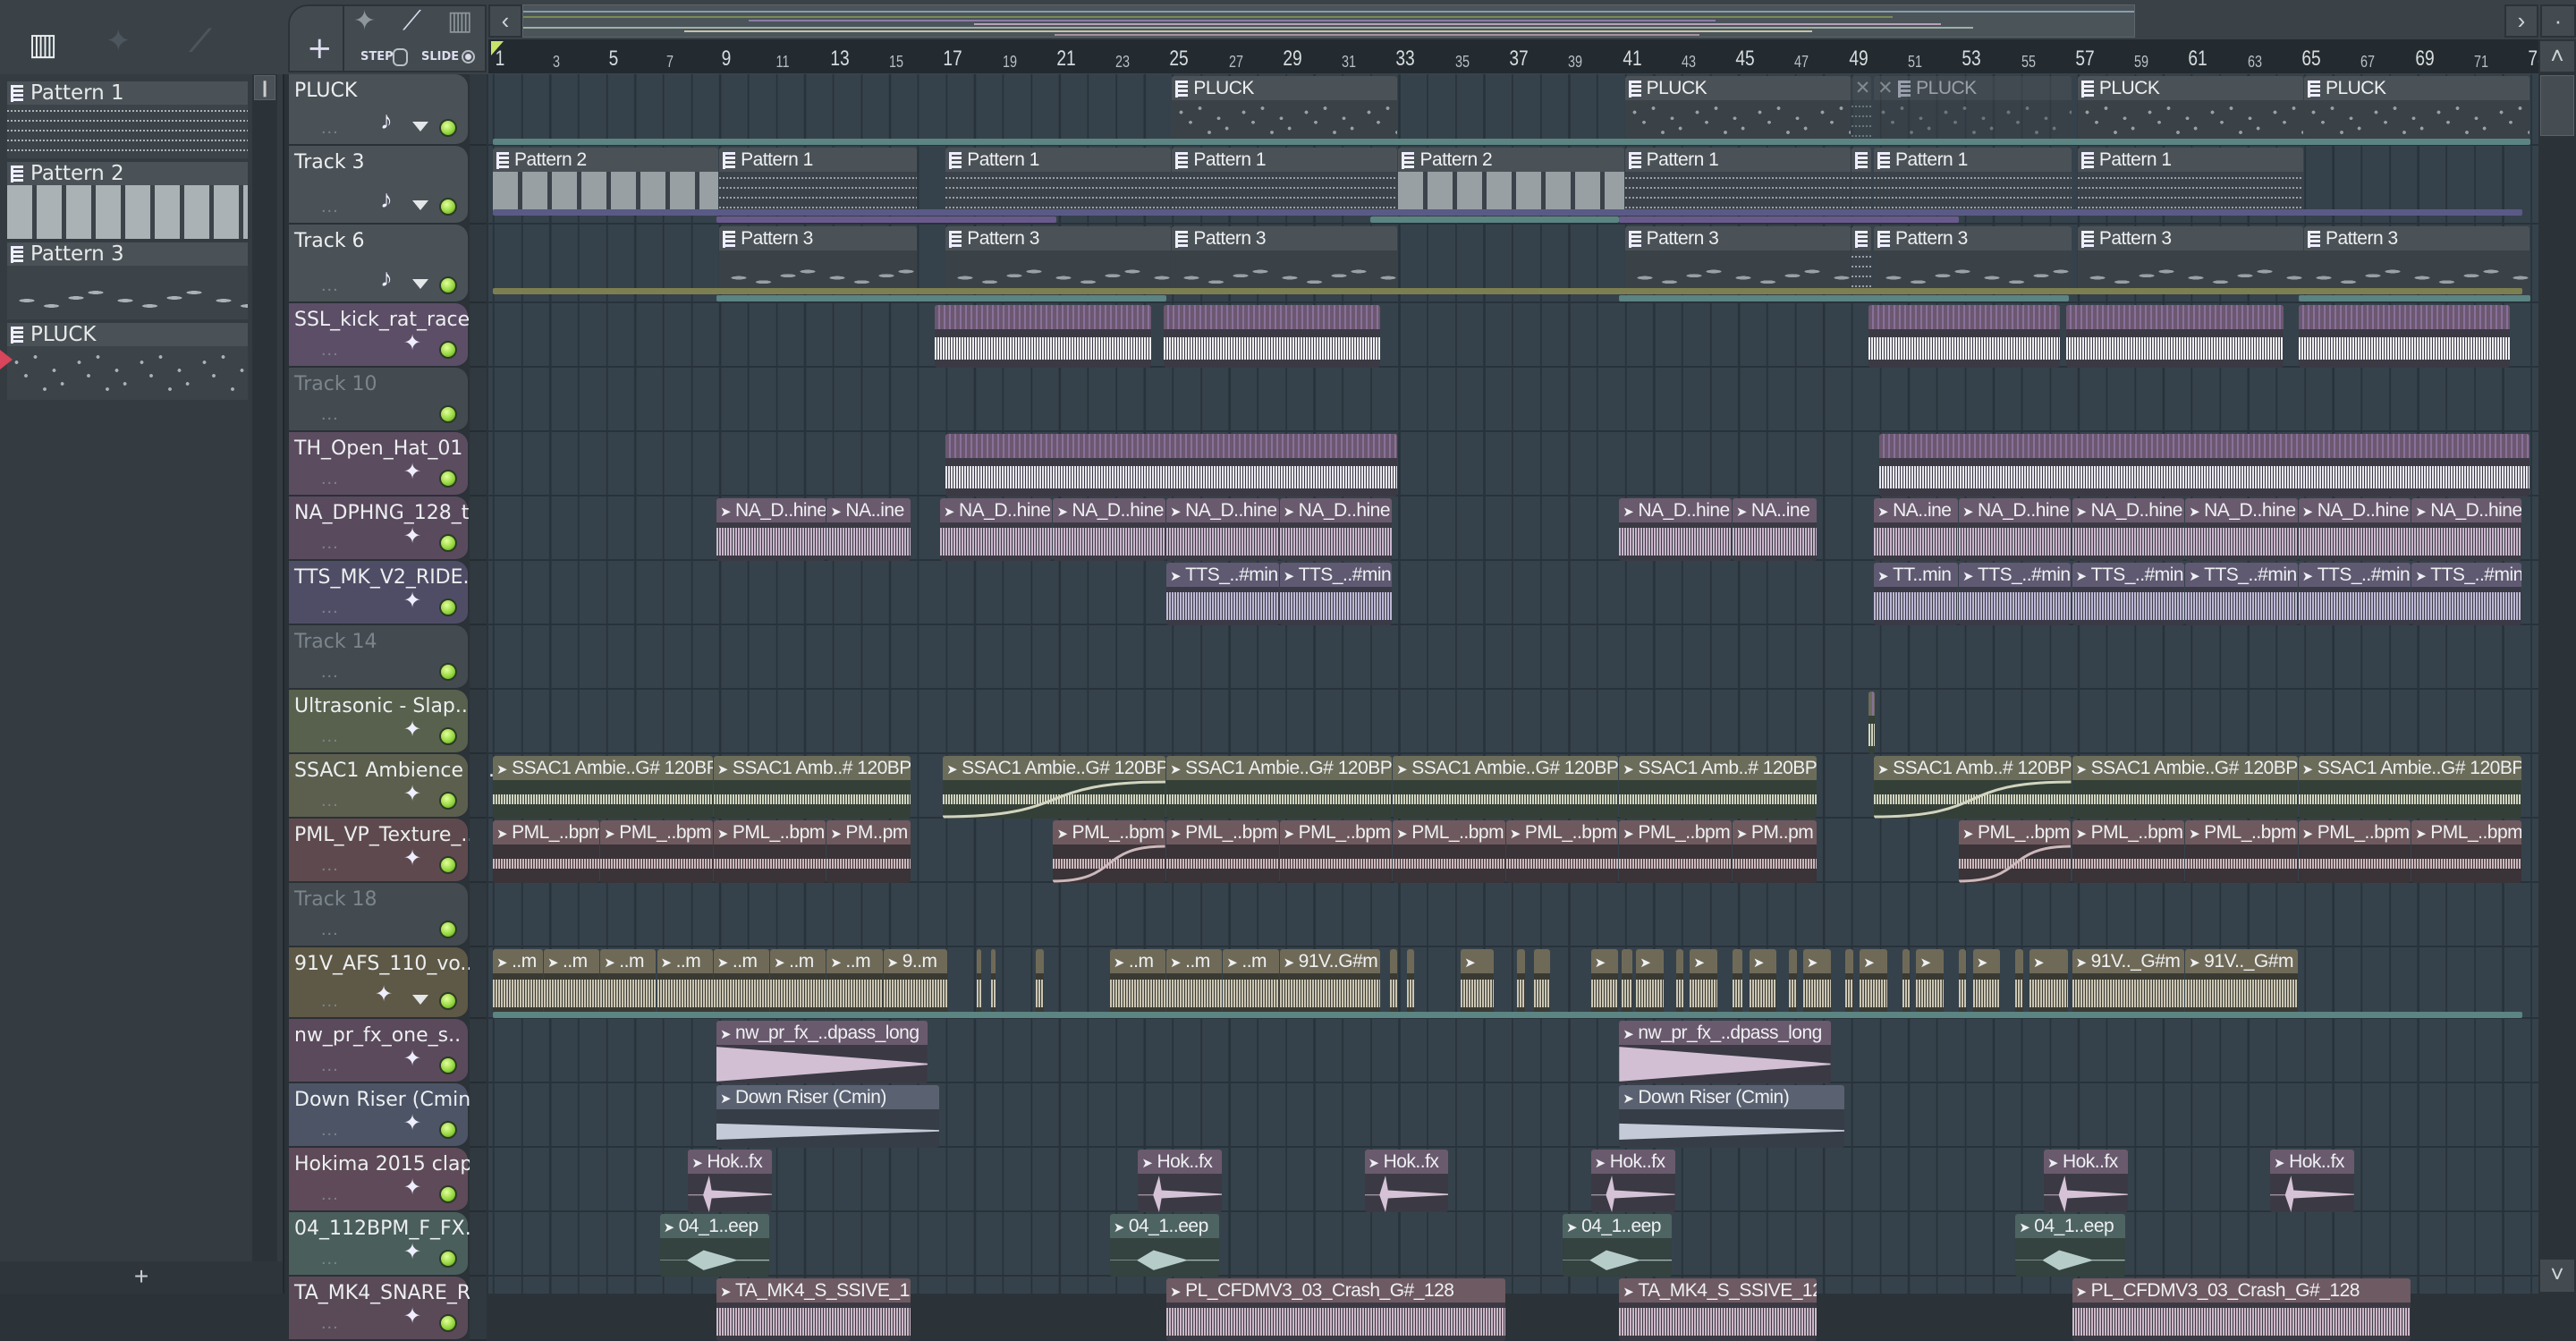  Describe the element at coordinates (127, 120) in the screenshot. I see `pattern-list-item: Pattern 1` at that location.